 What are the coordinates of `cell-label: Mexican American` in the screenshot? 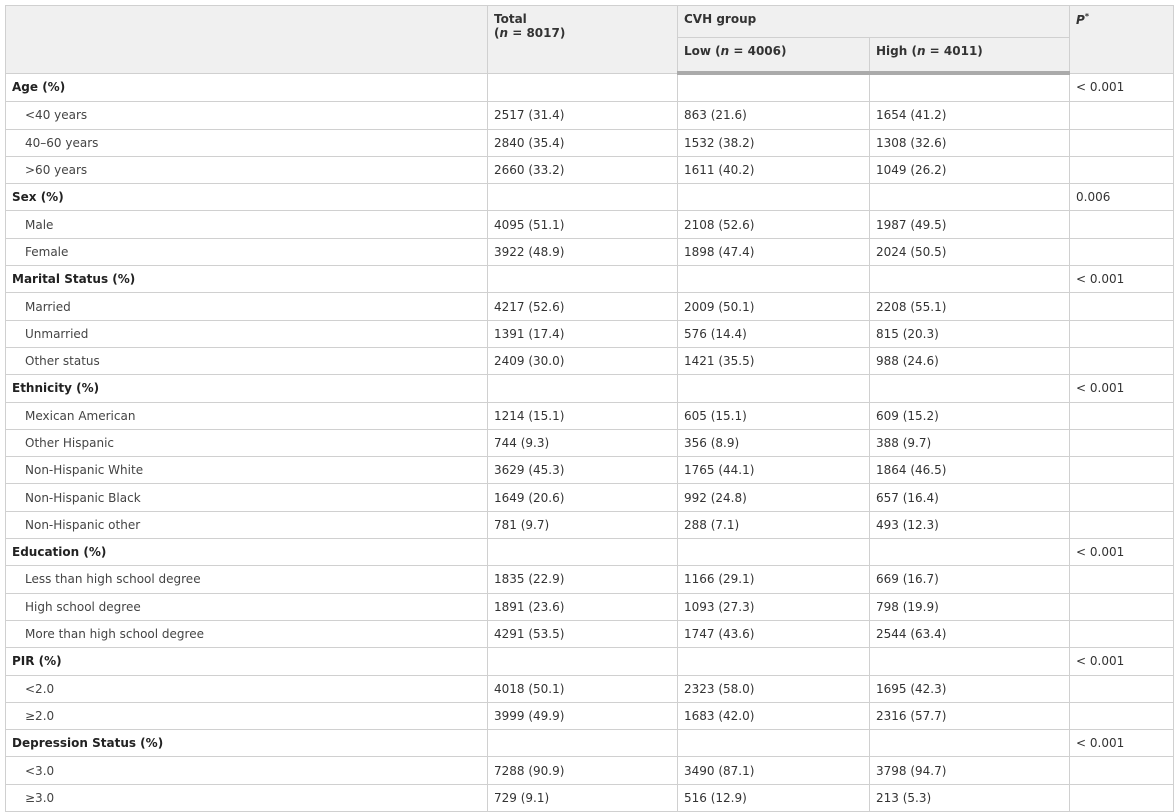 It's located at (246, 415).